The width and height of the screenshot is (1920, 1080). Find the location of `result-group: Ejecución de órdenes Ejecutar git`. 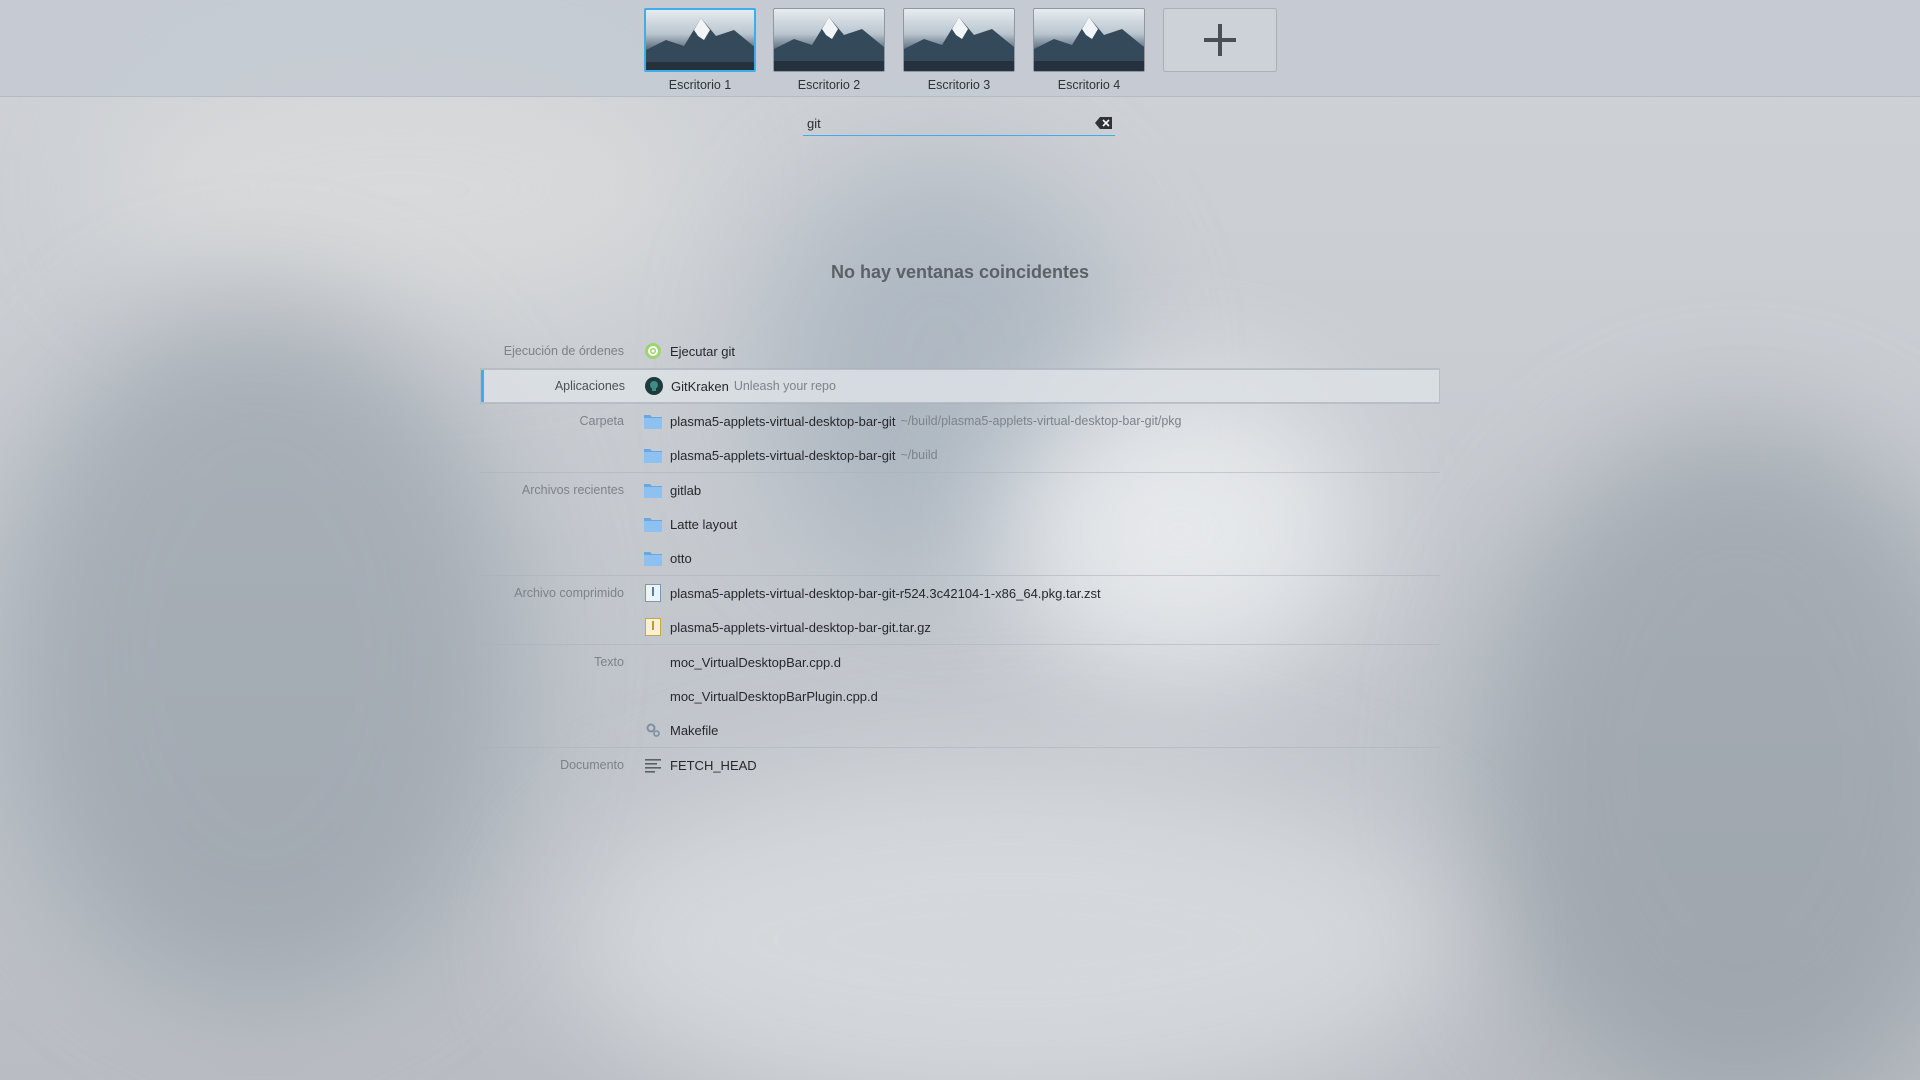

result-group: Ejecución de órdenes Ejecutar git is located at coordinates (960, 351).